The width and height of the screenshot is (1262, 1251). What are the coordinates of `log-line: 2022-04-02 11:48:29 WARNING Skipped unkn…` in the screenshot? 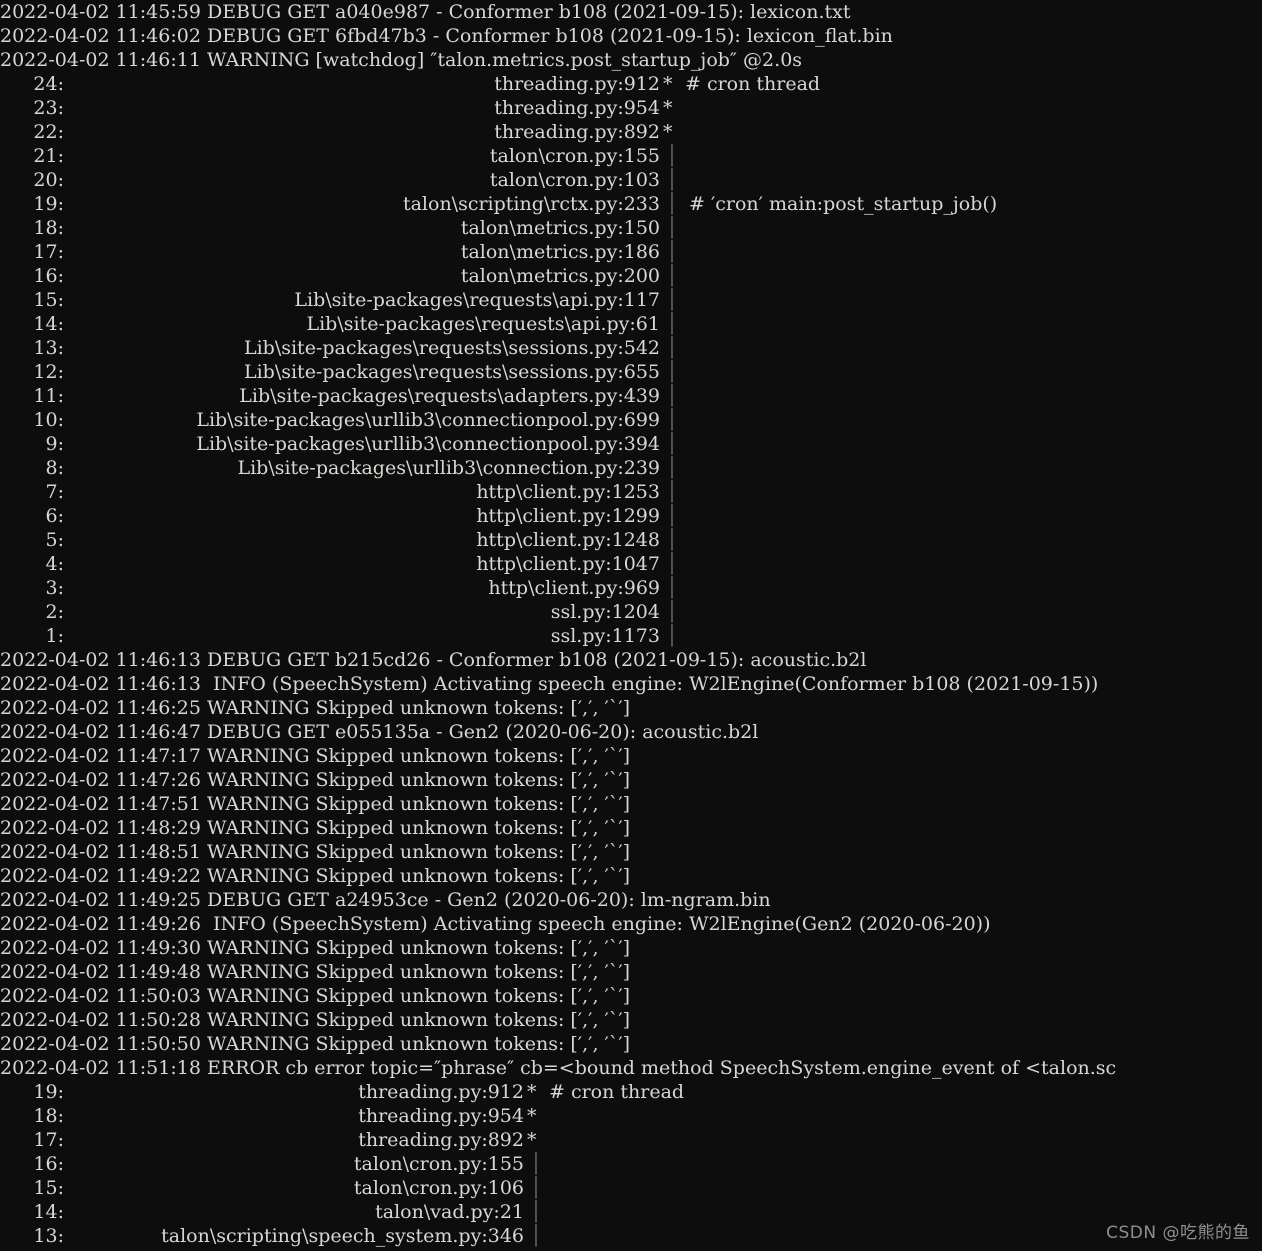 It's located at (315, 828).